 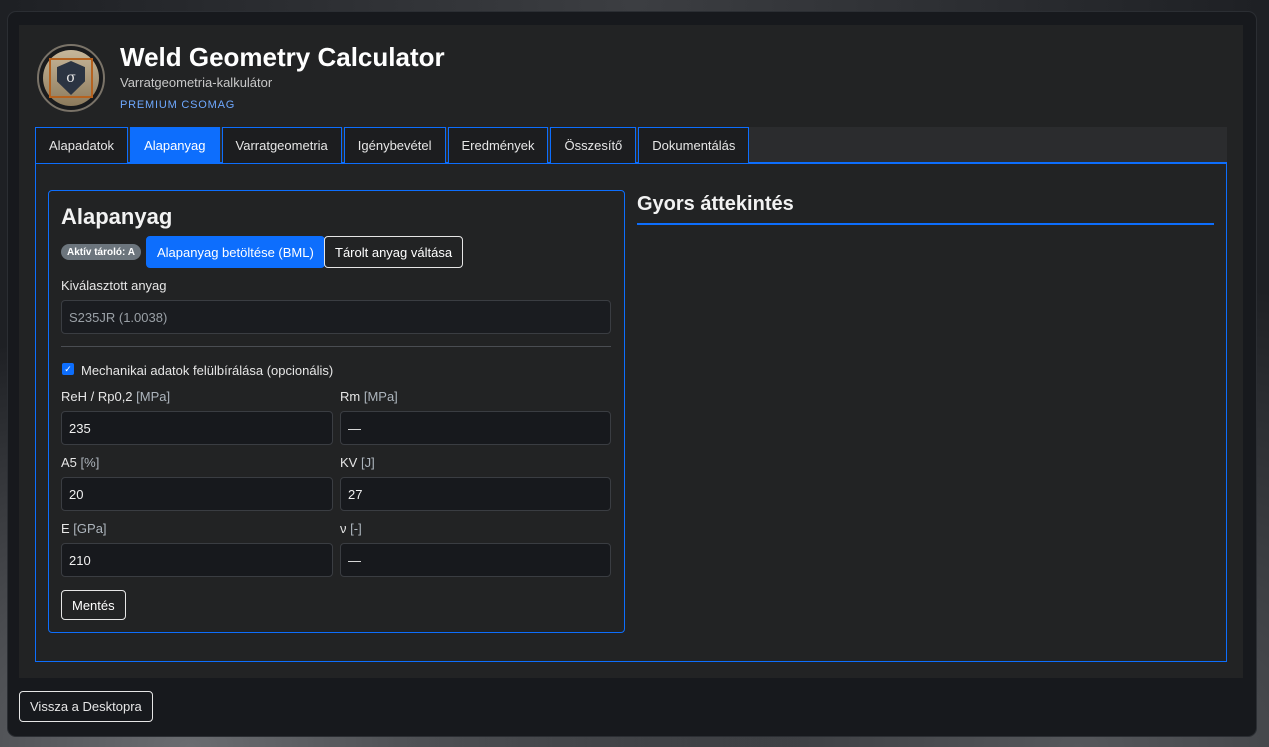 What do you see at coordinates (593, 145) in the screenshot?
I see `tab-osszesito: Összesítő` at bounding box center [593, 145].